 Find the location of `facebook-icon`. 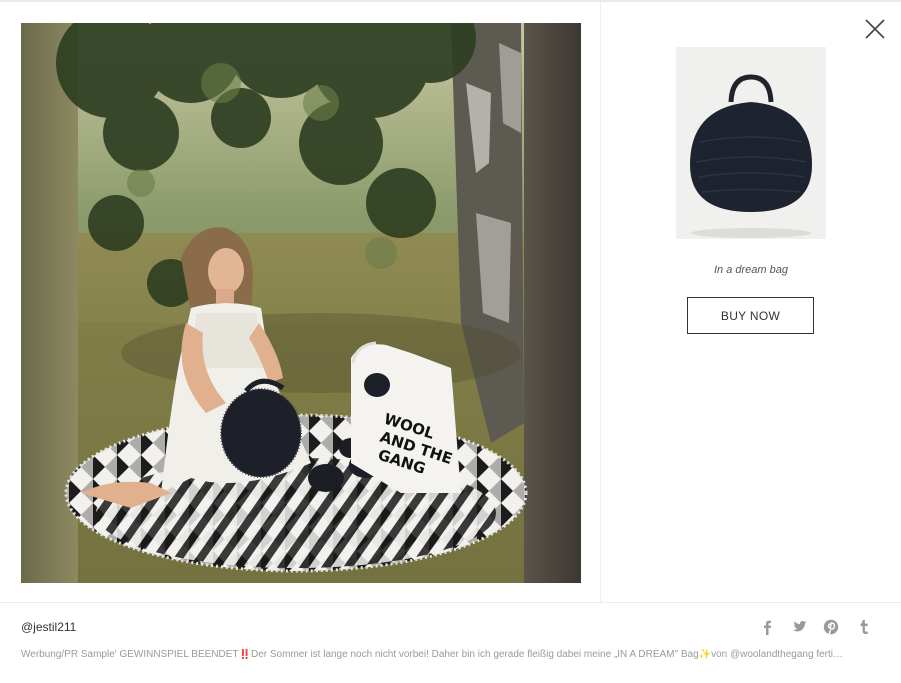

facebook-icon is located at coordinates (767, 627).